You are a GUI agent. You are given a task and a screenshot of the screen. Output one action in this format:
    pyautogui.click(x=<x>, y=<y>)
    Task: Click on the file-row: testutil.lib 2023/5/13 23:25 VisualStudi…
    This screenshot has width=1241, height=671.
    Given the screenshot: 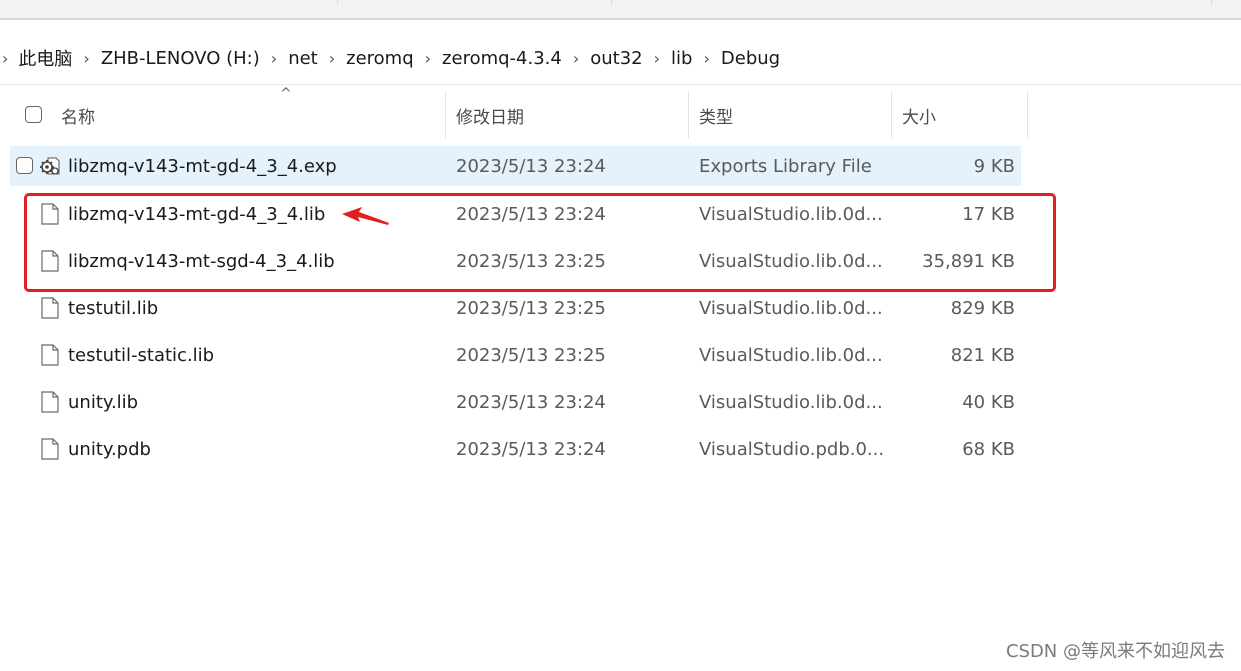 What is the action you would take?
    pyautogui.click(x=515, y=308)
    